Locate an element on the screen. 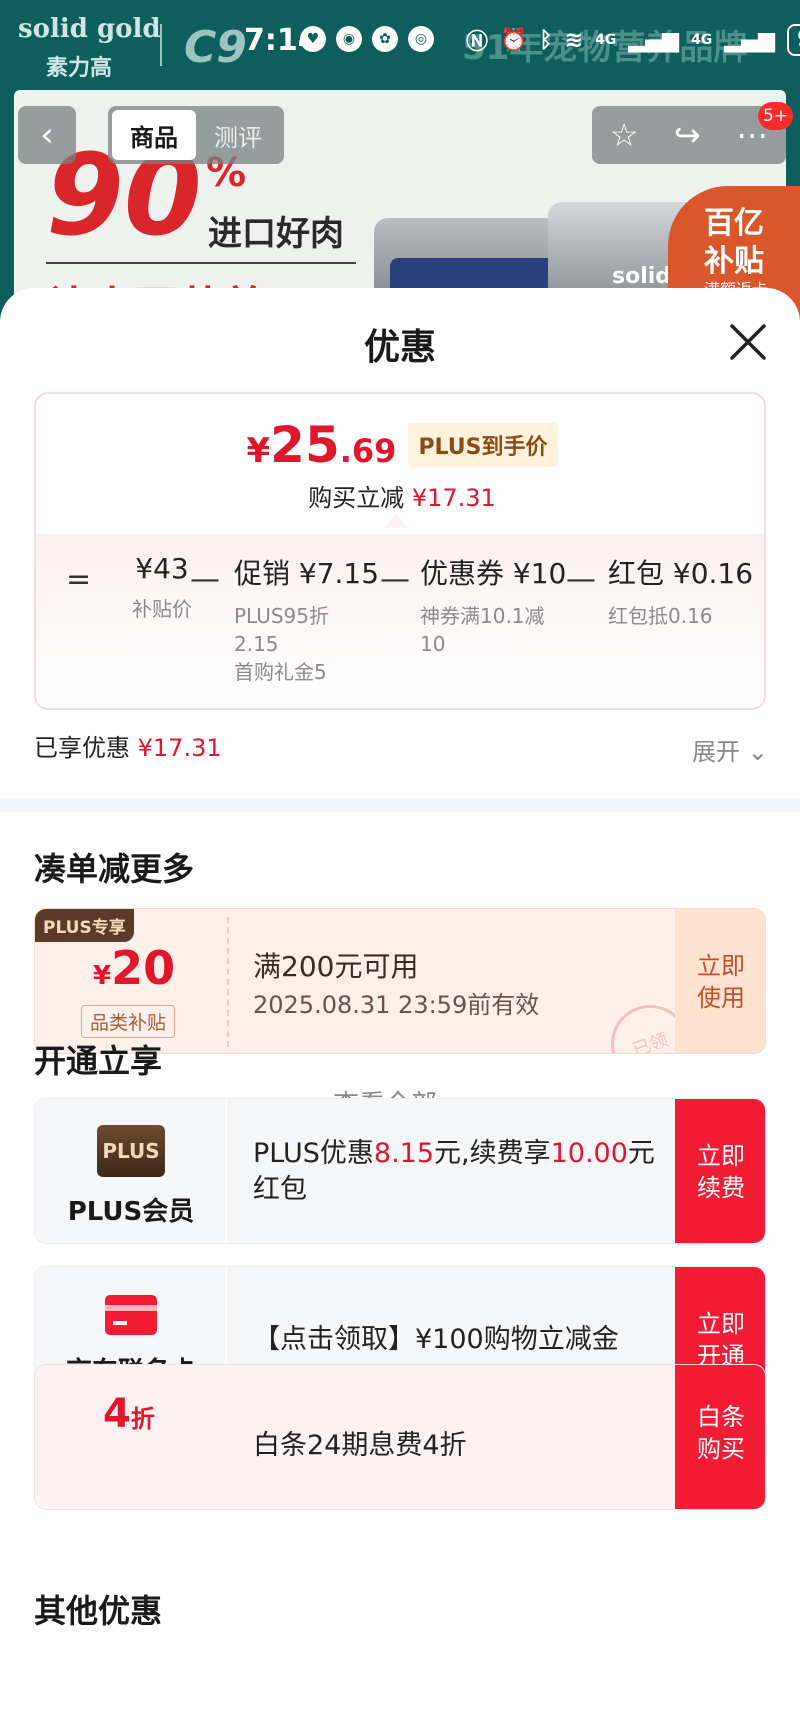  headline-text: 进口好肉 is located at coordinates (276, 234).